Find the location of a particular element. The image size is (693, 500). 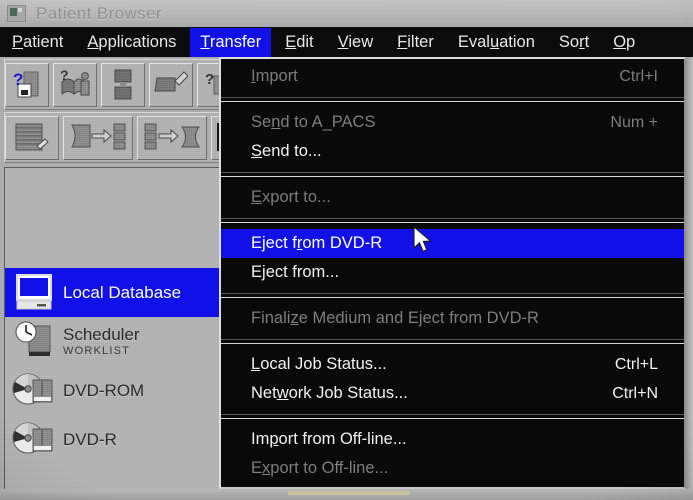

sidebar-sublabel-scheduler: WORKLIST is located at coordinates (97, 351).